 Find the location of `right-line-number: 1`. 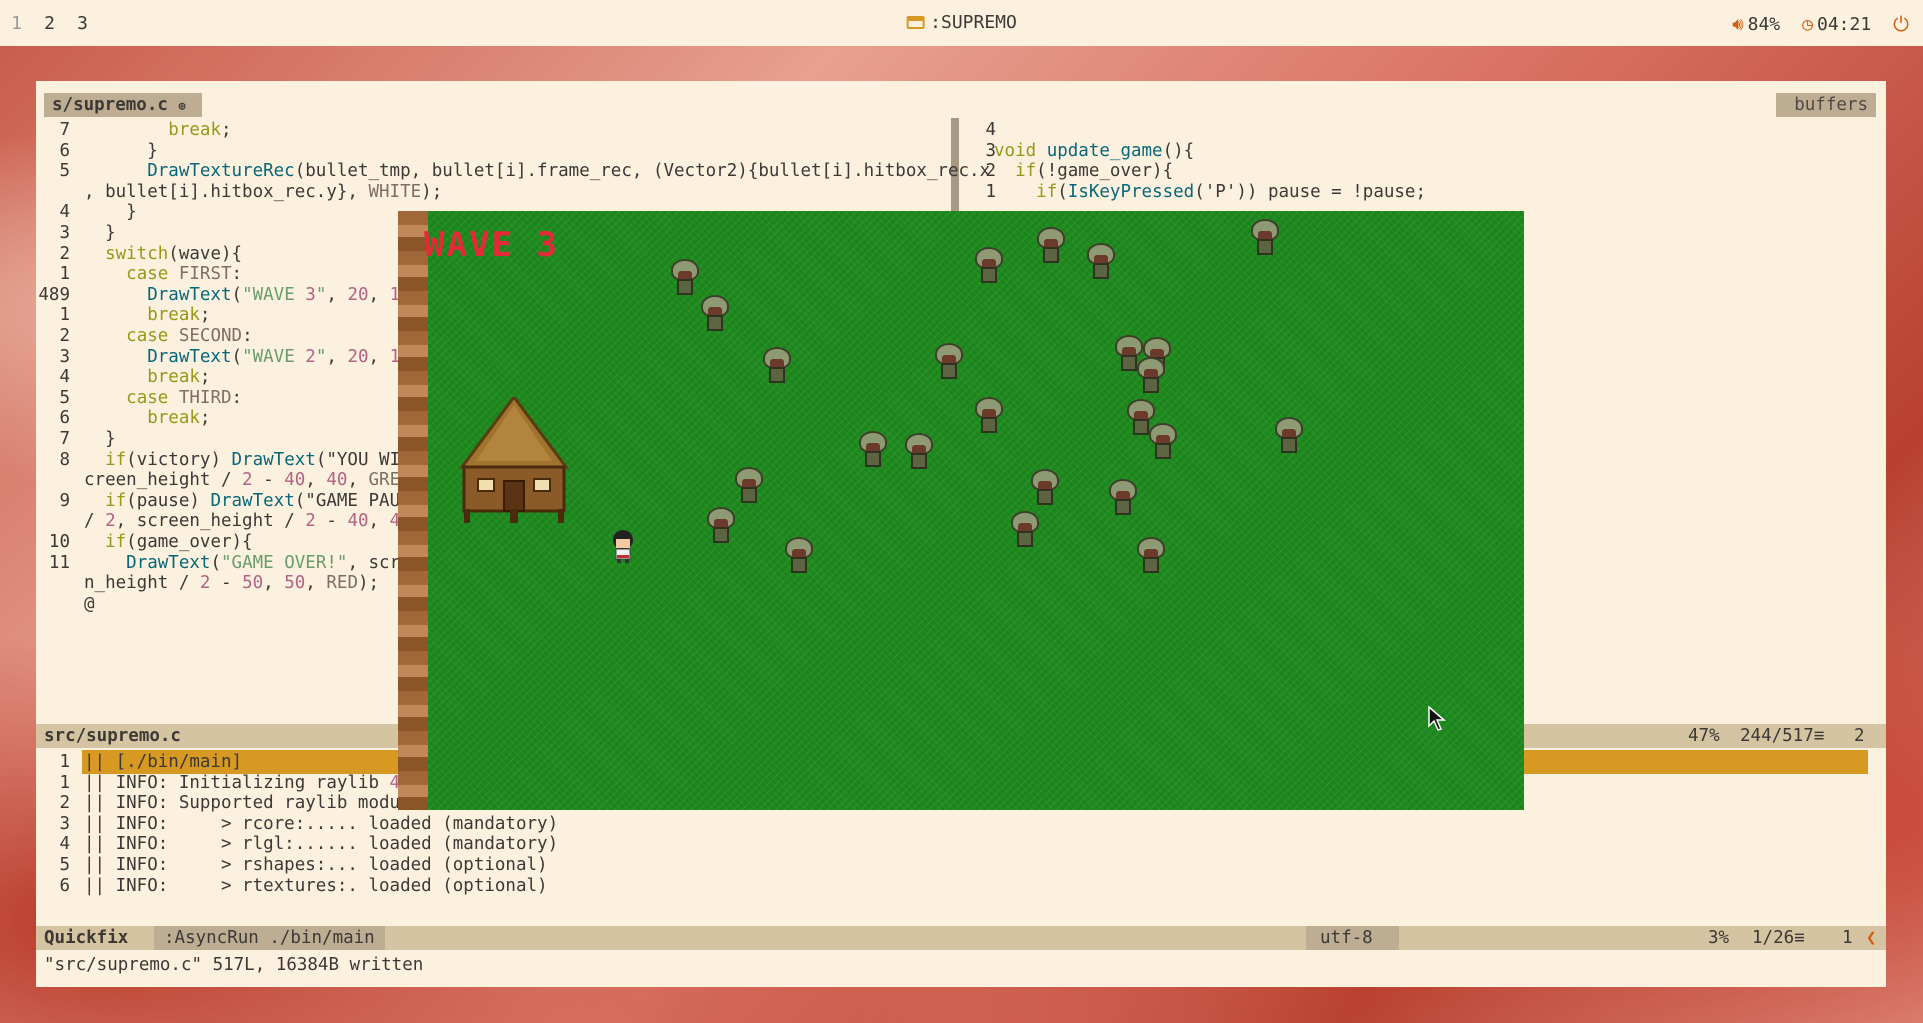

right-line-number: 1 is located at coordinates (990, 191).